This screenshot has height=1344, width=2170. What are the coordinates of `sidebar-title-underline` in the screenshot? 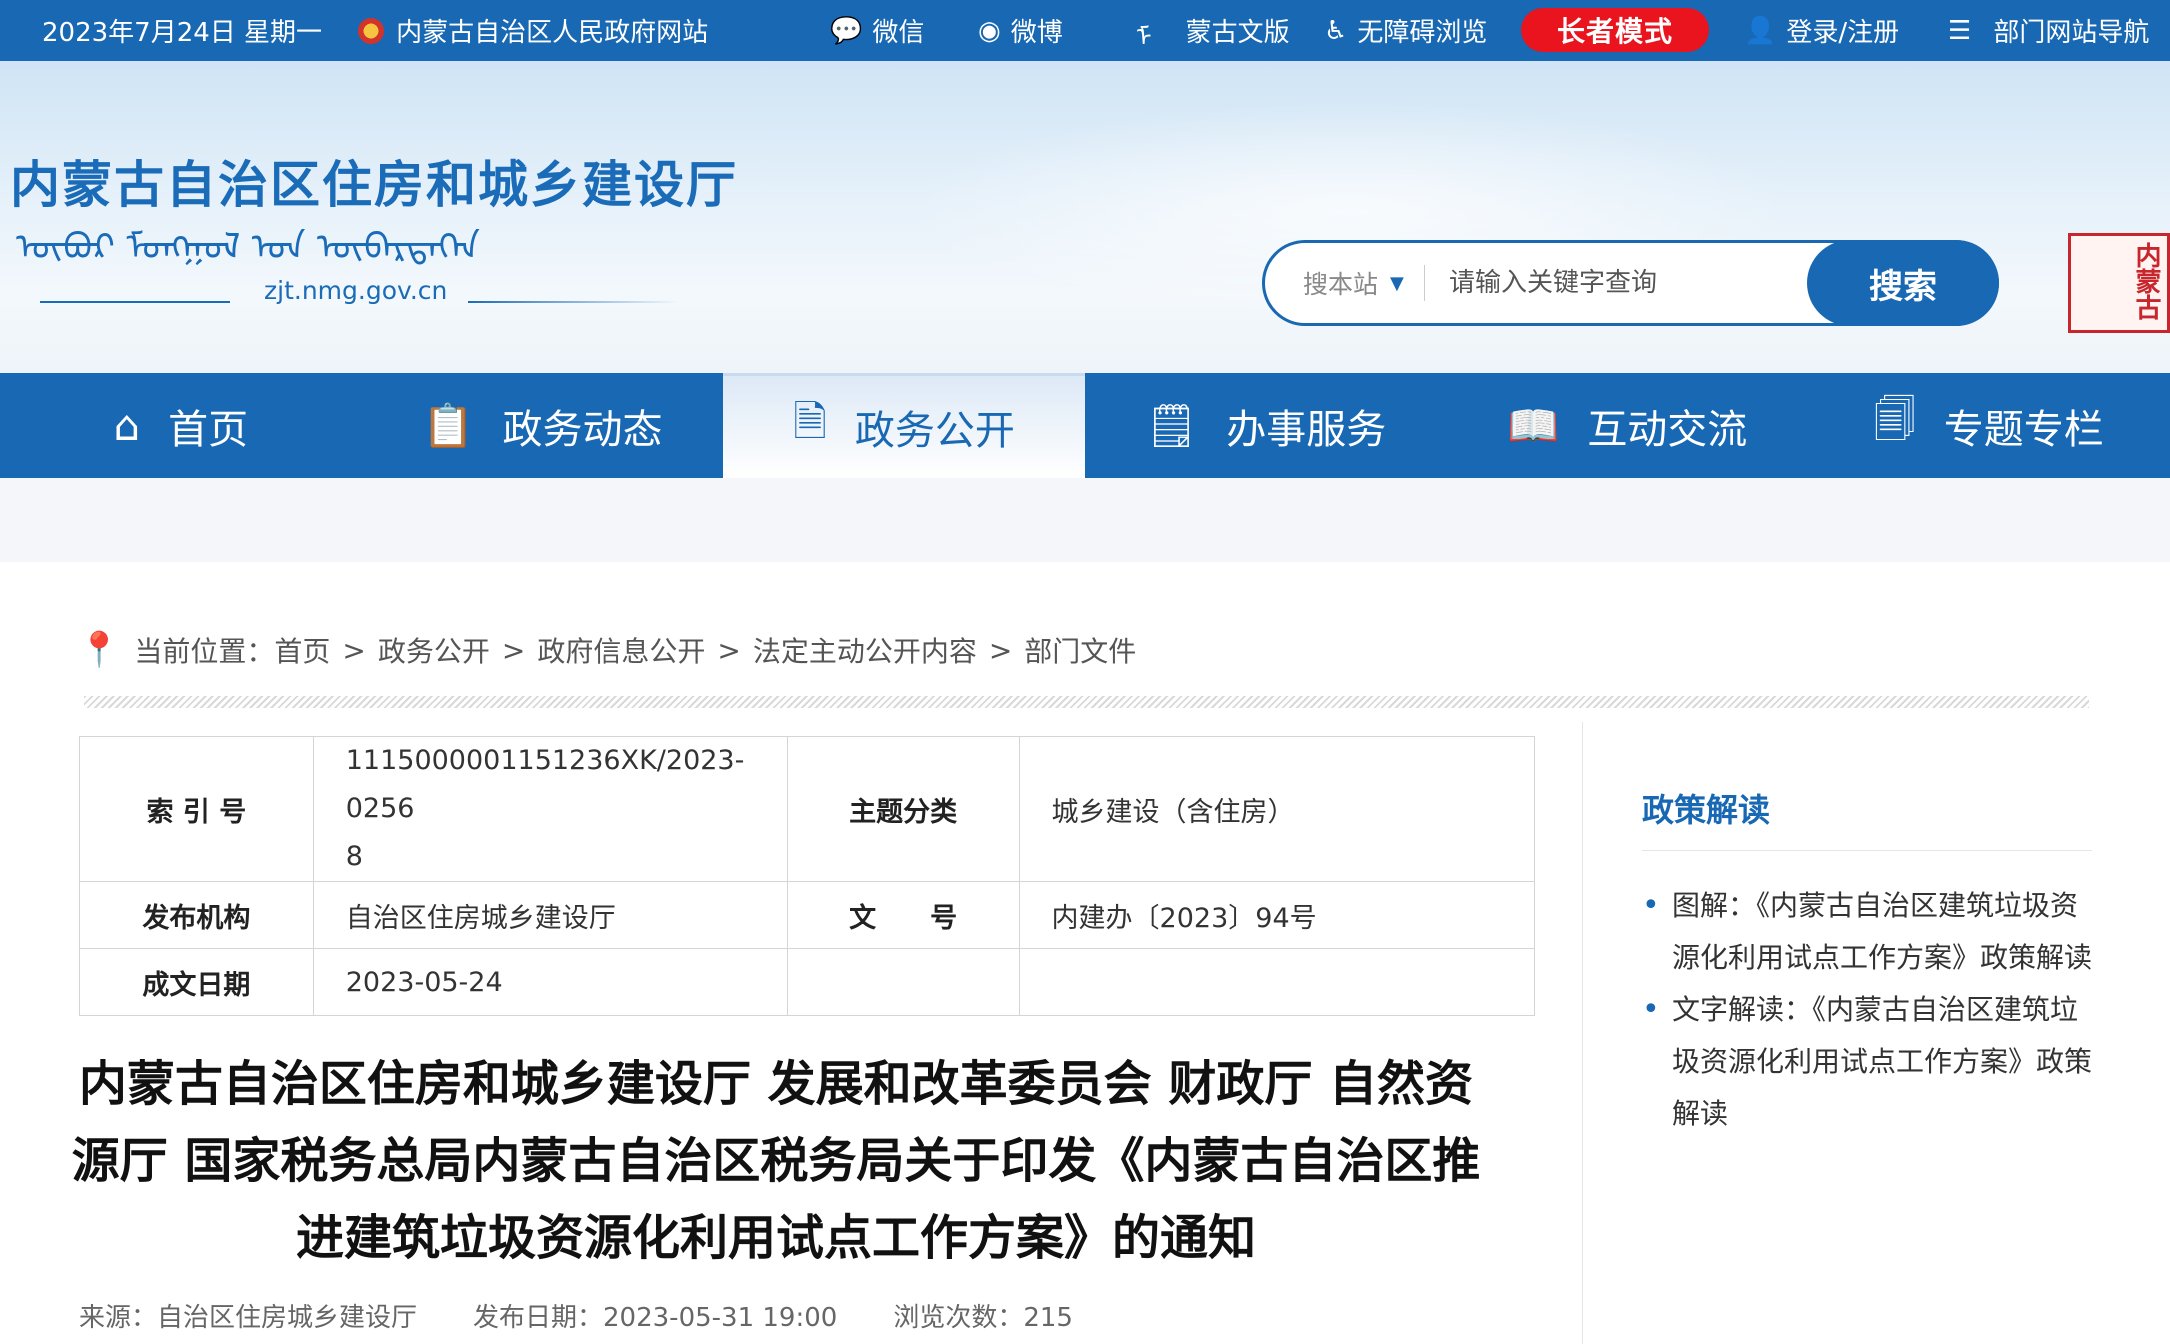 It's located at (1867, 850).